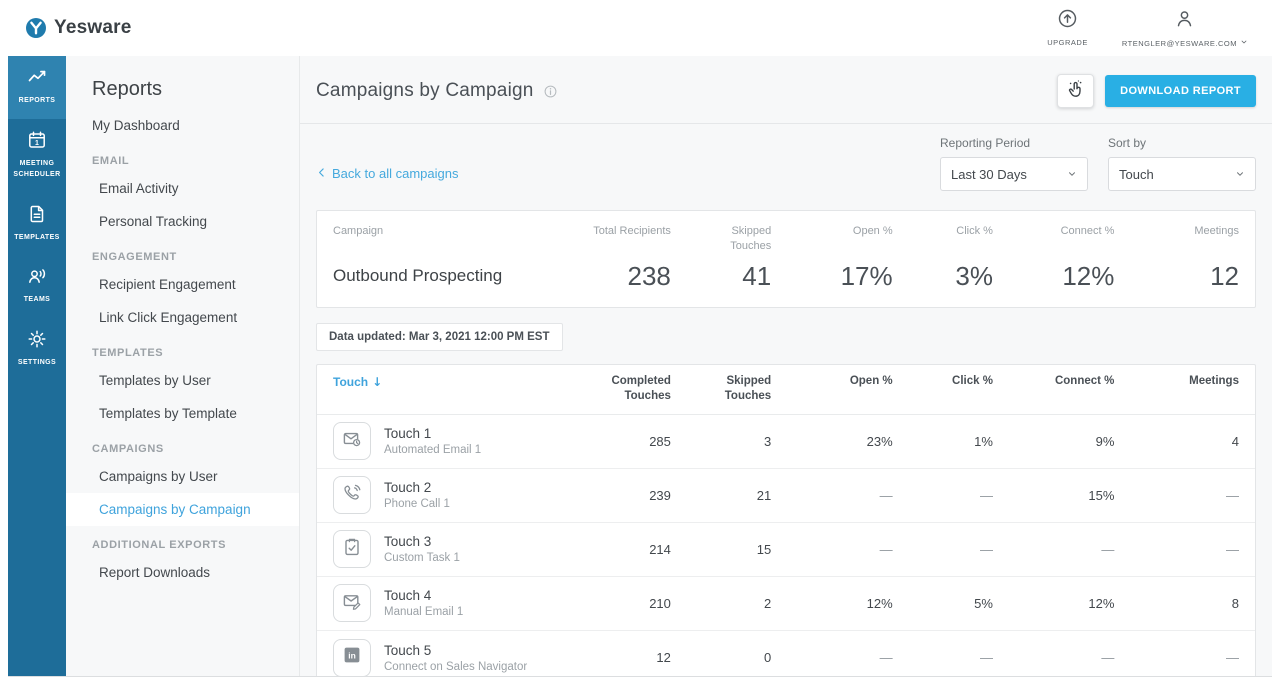 This screenshot has height=682, width=1280. Describe the element at coordinates (1235, 441) in the screenshot. I see `table-cell-value: 4` at that location.